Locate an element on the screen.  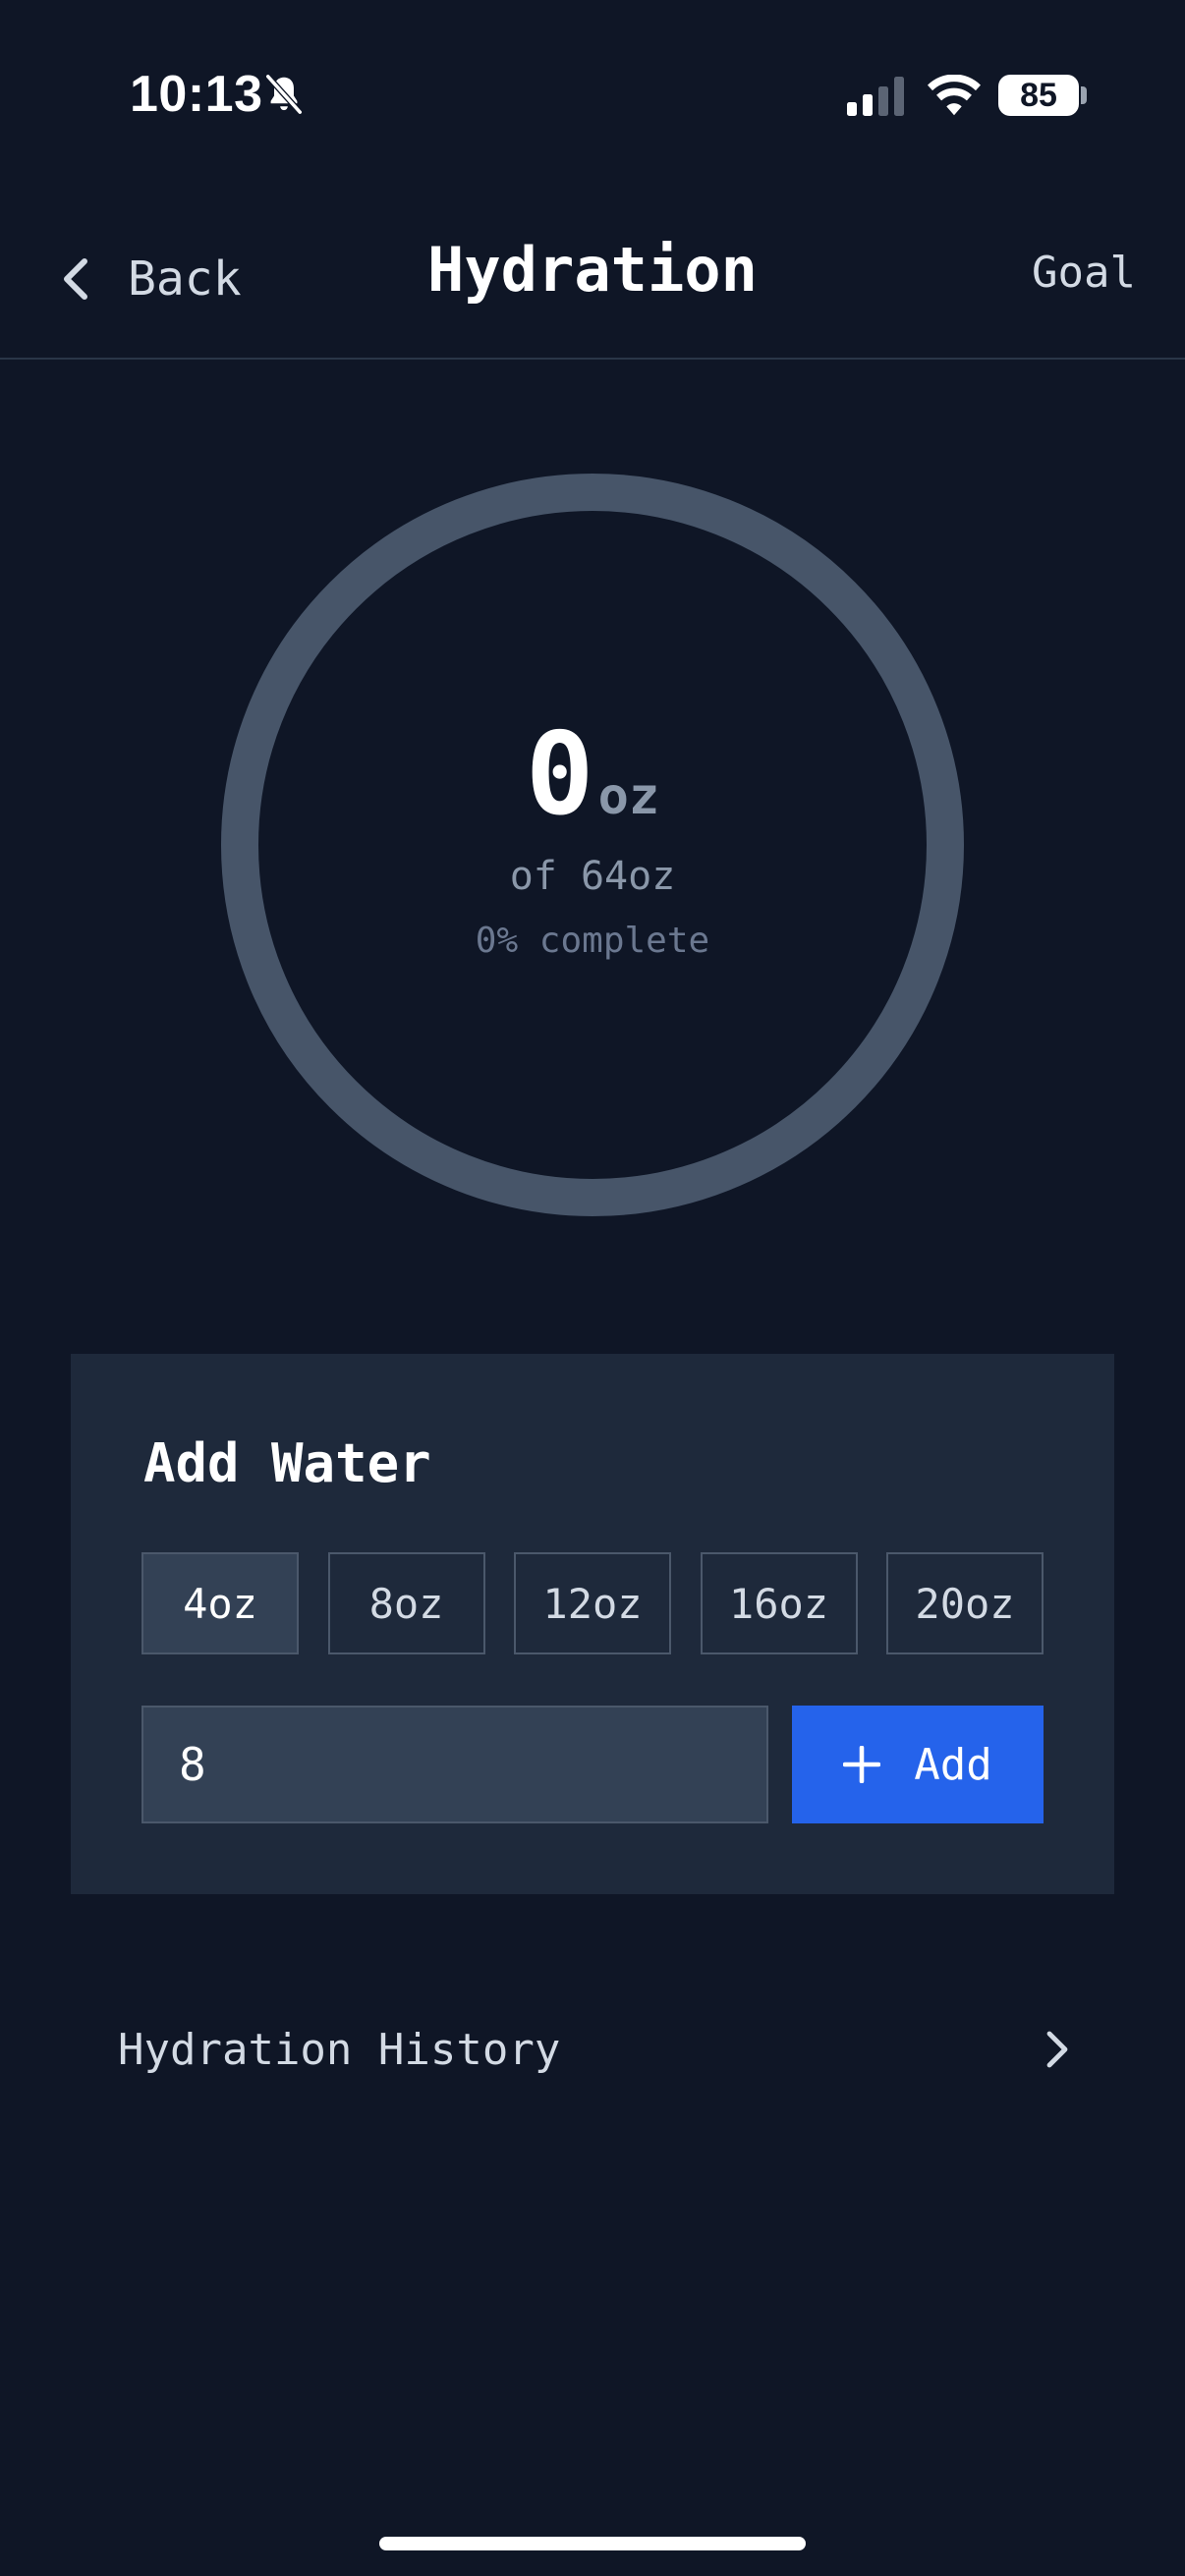
plus-icon is located at coordinates (862, 1764).